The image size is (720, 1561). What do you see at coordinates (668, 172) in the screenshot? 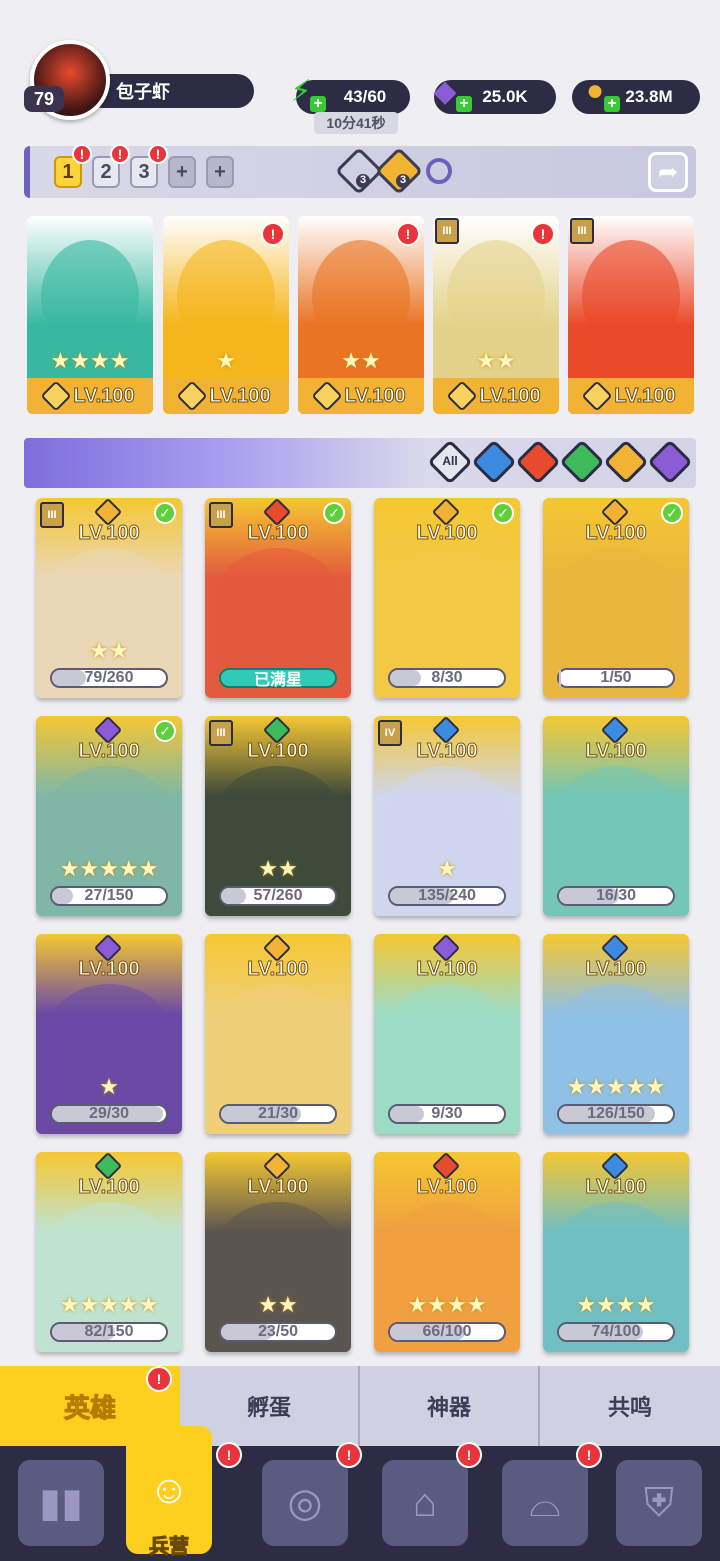
I see `share-icon: ➦` at bounding box center [668, 172].